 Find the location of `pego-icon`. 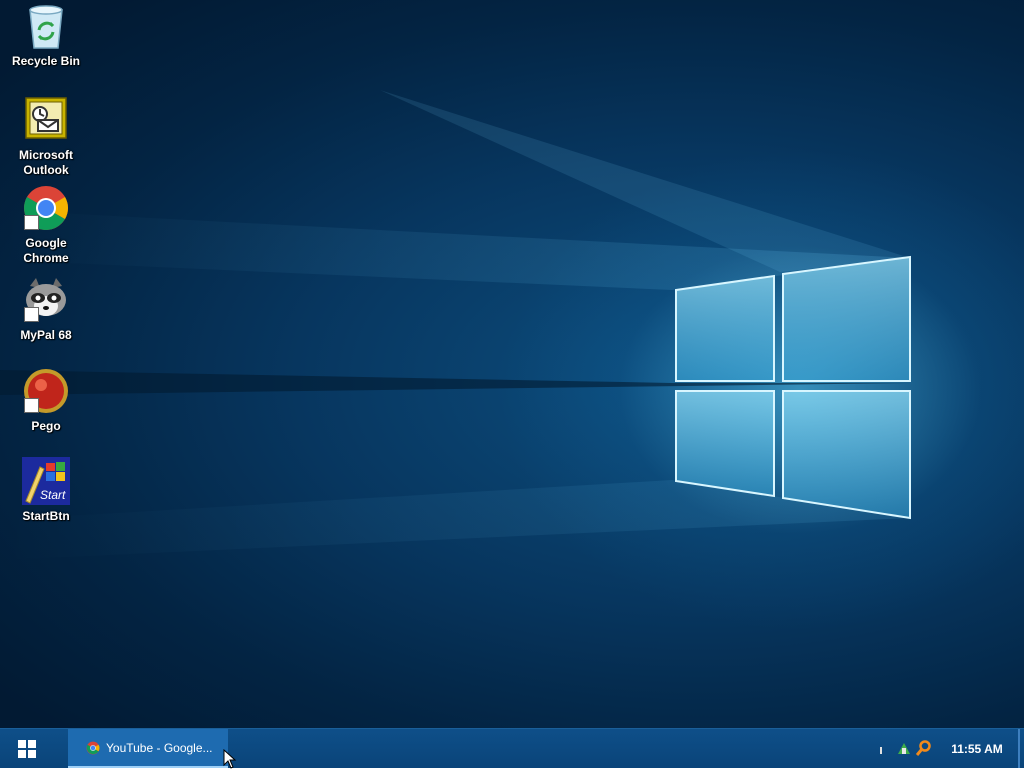

pego-icon is located at coordinates (46, 391).